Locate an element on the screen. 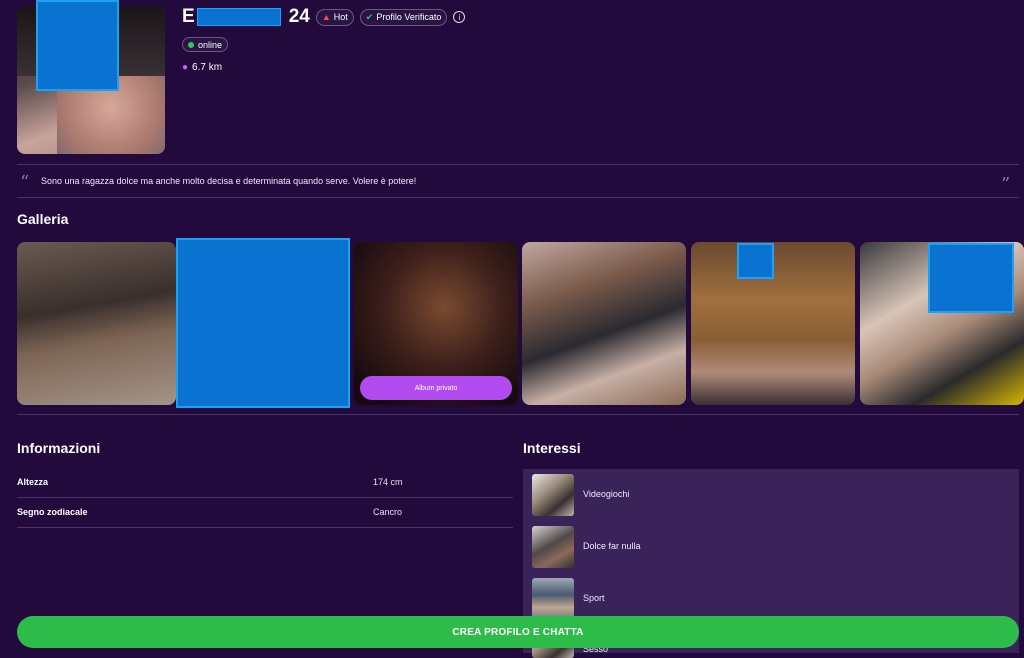 The height and width of the screenshot is (658, 1024). create-profile-chat-button: CREA PROFILO E CHATTA is located at coordinates (518, 632).